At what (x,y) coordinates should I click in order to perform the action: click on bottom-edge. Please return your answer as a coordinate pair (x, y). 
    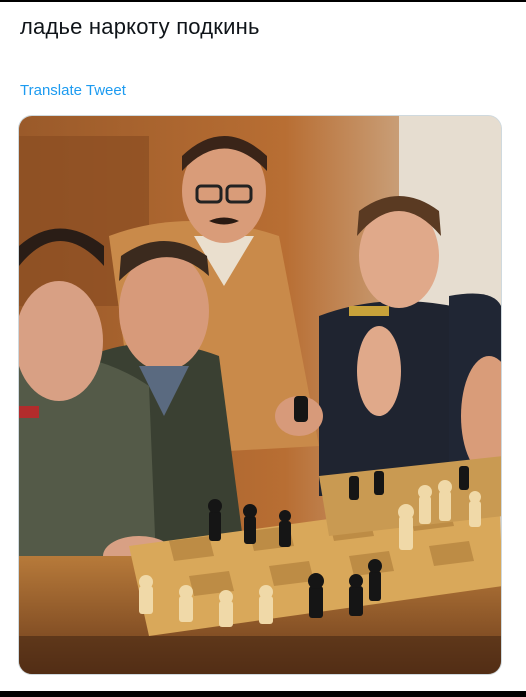
    Looking at the image, I should click on (263, 694).